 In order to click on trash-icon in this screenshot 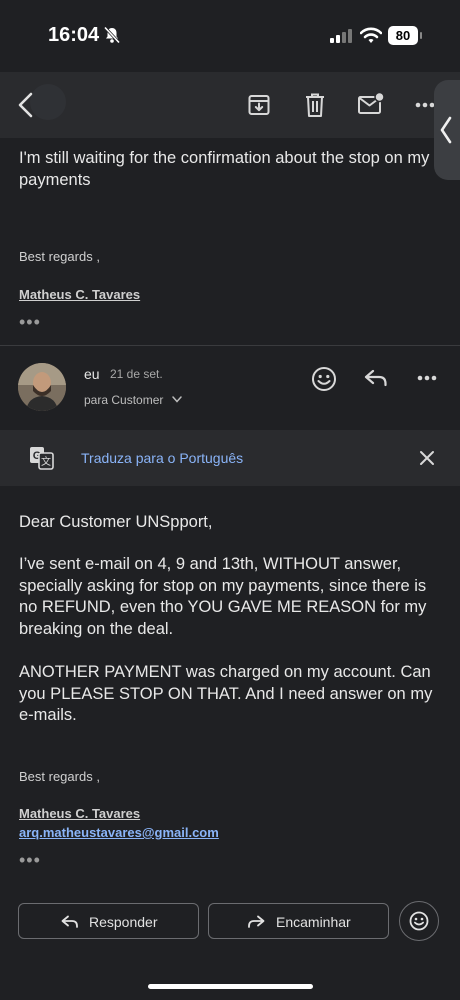, I will do `click(315, 105)`.